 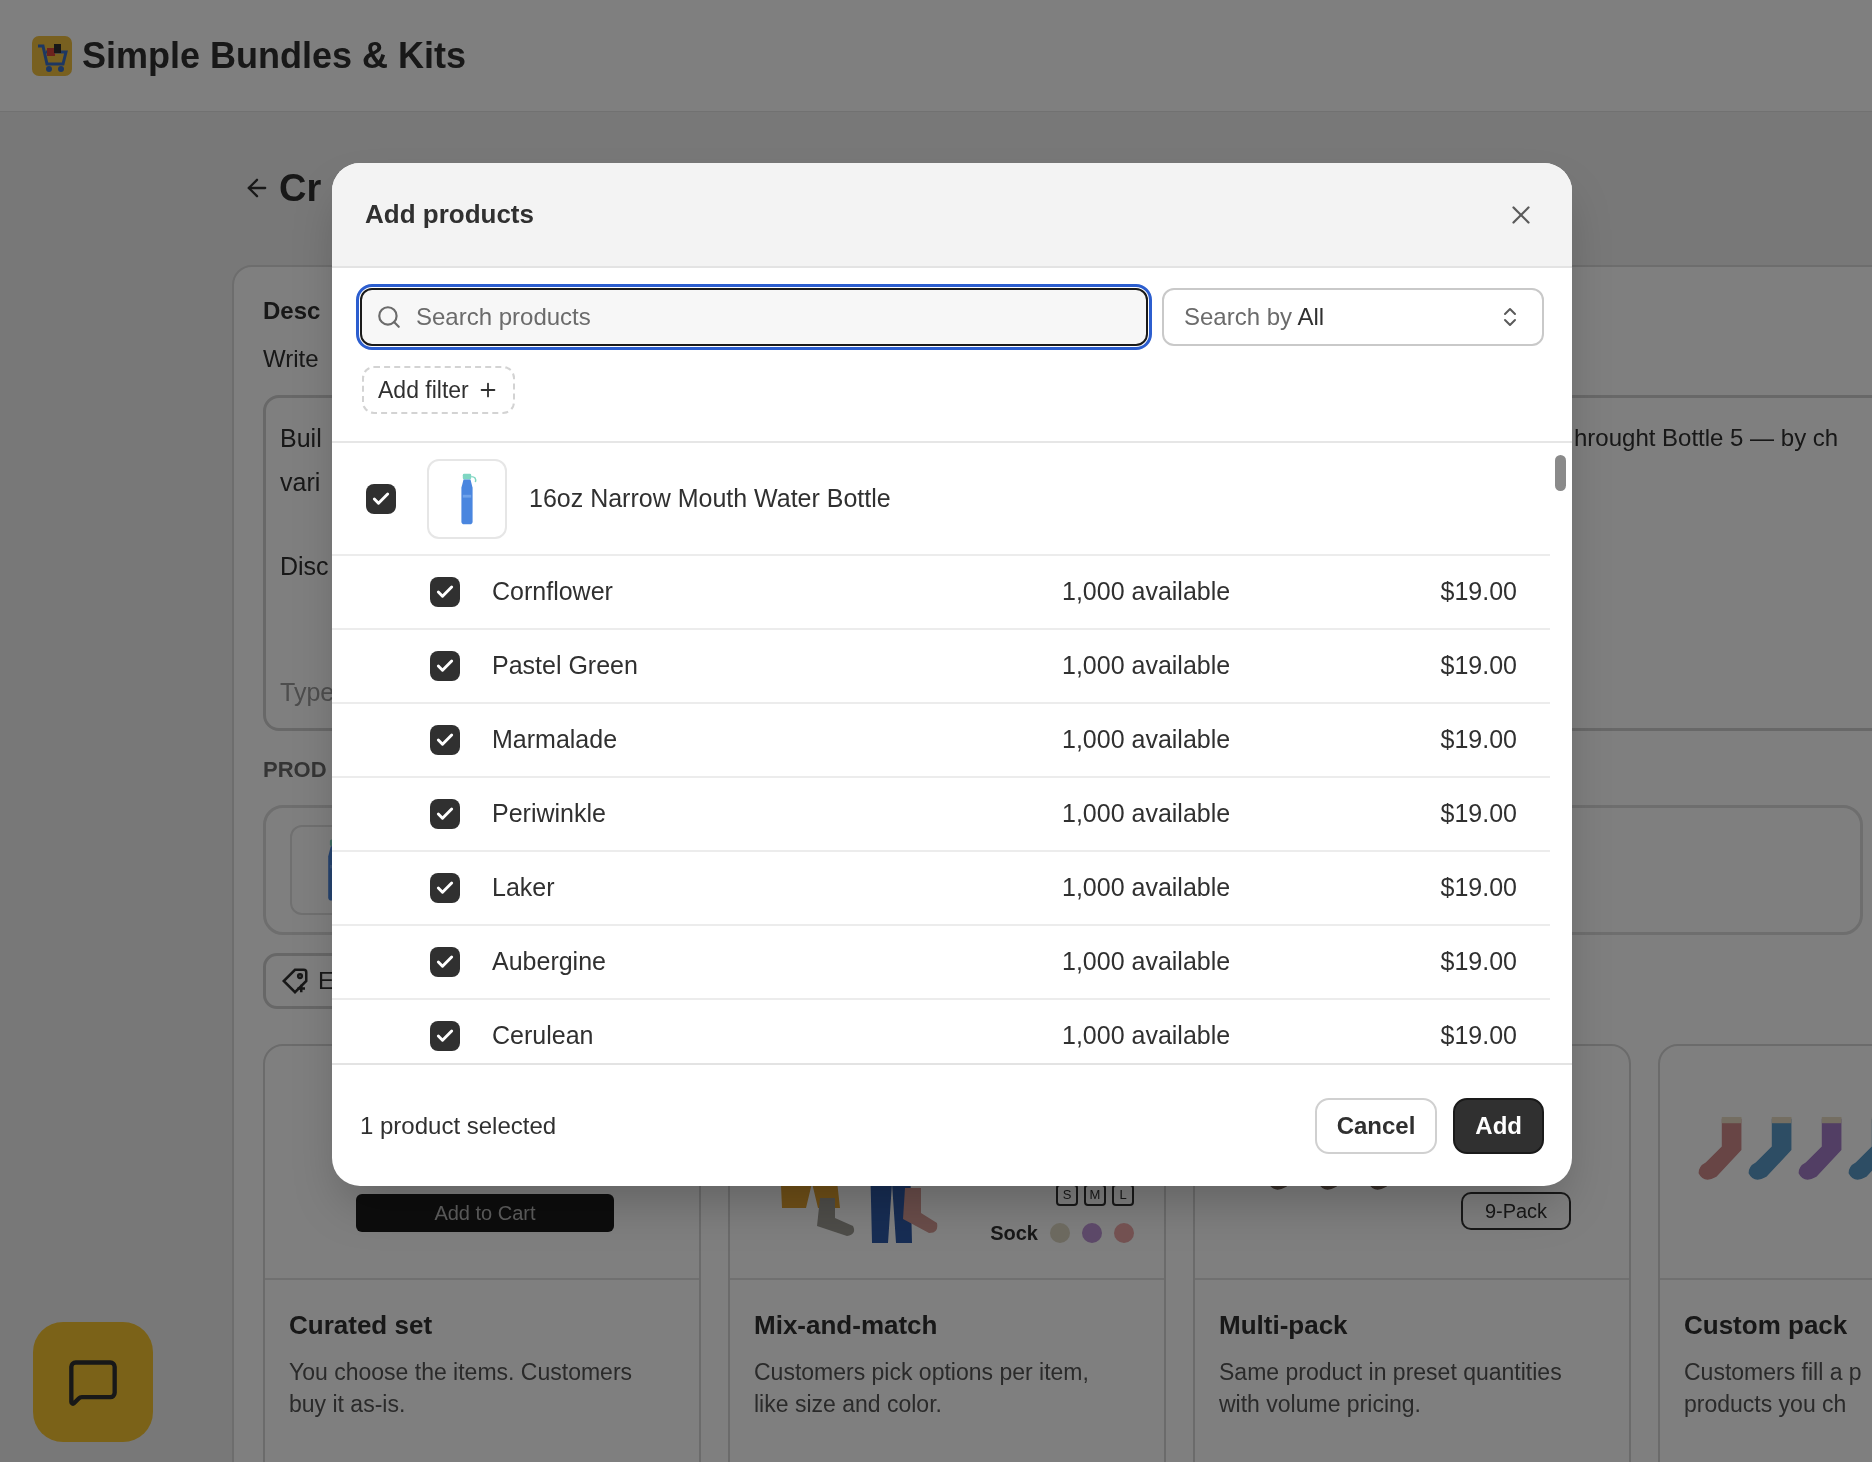 What do you see at coordinates (524, 888) in the screenshot?
I see `variant-name: Laker` at bounding box center [524, 888].